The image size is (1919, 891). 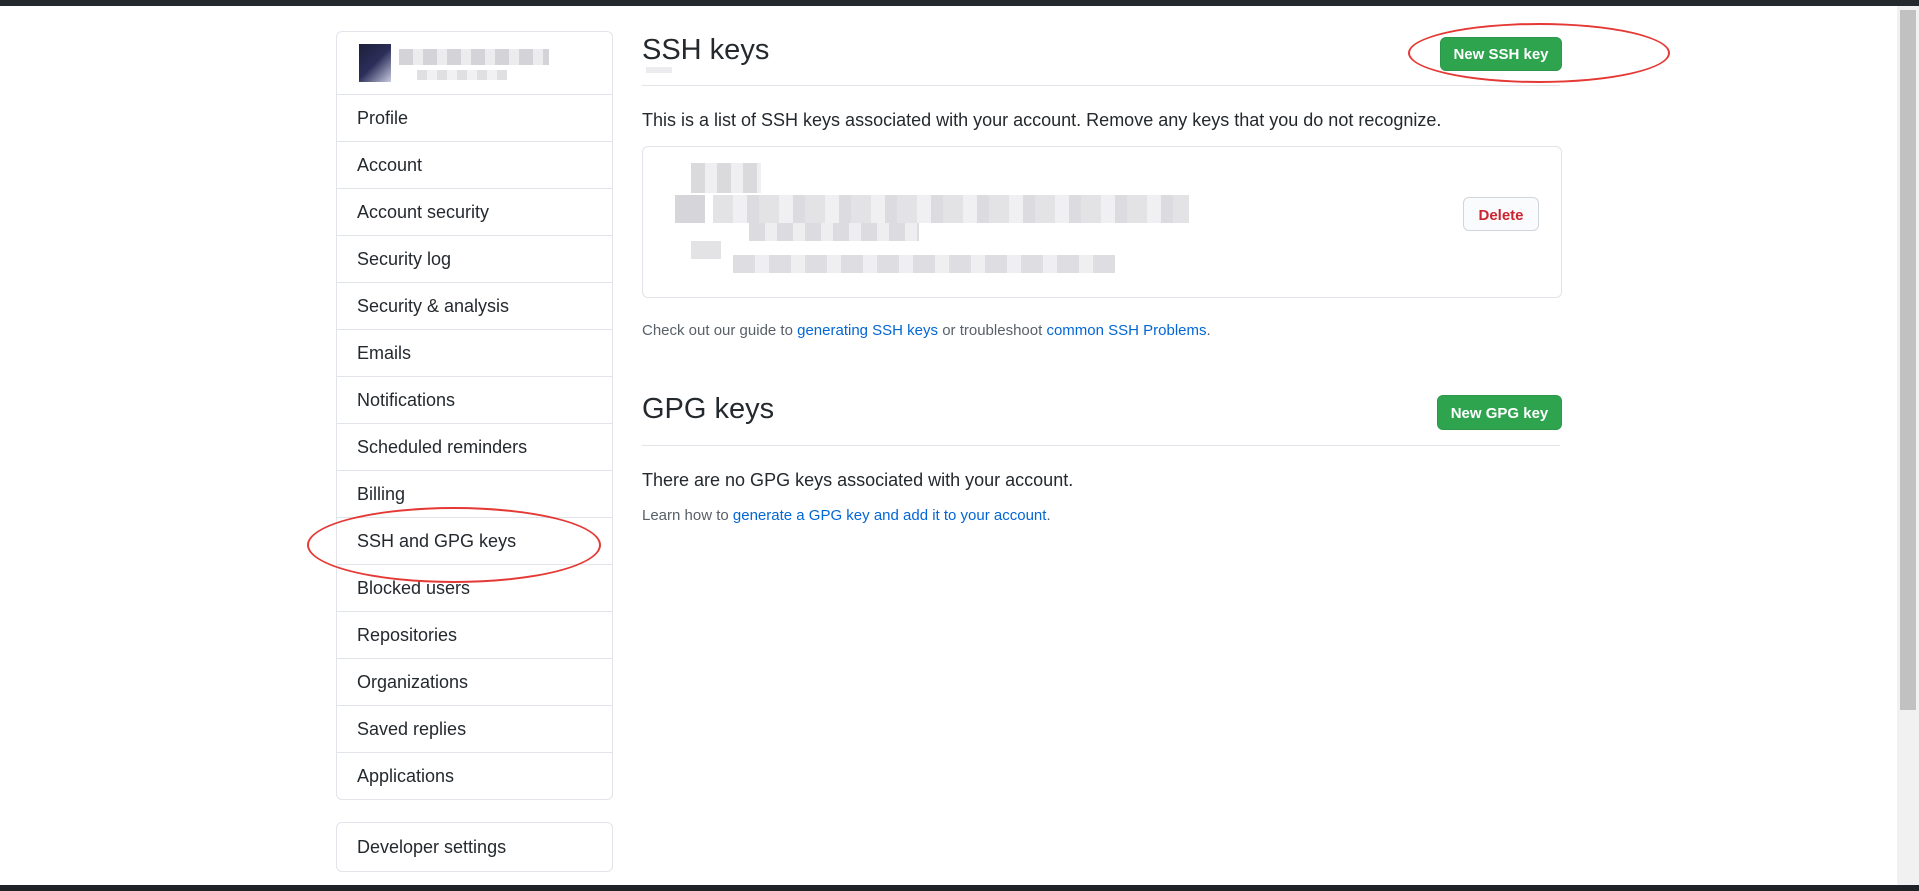 What do you see at coordinates (474, 682) in the screenshot?
I see `sidebar-item-organizations: Organizations` at bounding box center [474, 682].